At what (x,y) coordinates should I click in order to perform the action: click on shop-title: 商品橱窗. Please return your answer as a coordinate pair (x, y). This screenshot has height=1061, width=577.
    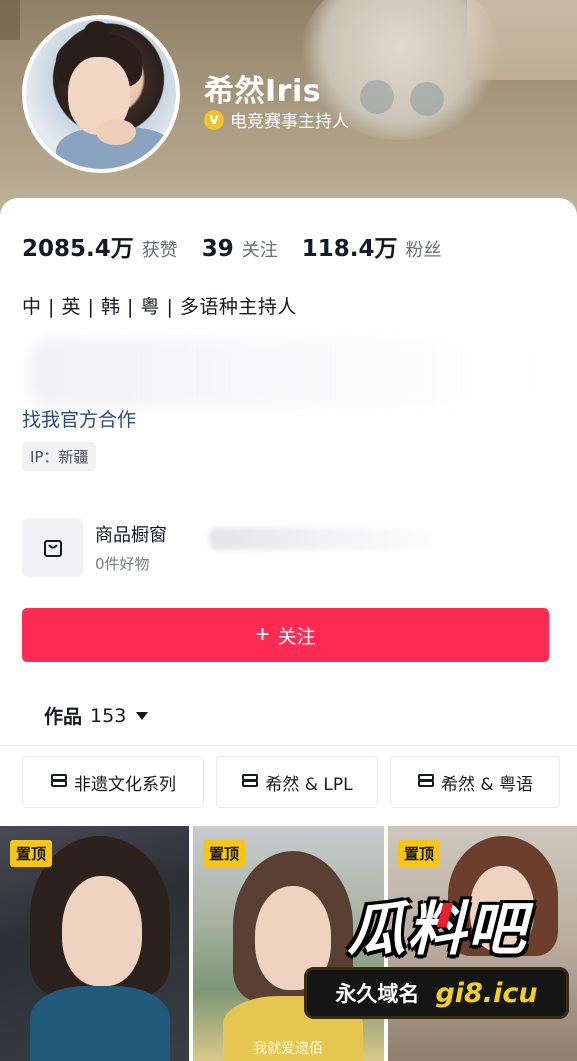
    Looking at the image, I should click on (131, 535).